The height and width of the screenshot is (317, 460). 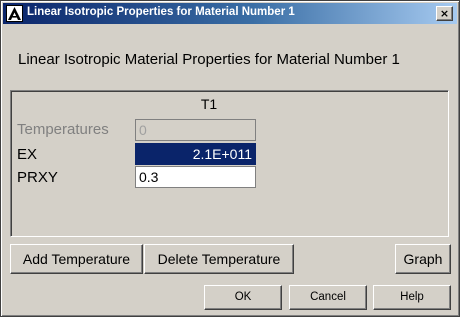 I want to click on help-button: Help, so click(x=412, y=297).